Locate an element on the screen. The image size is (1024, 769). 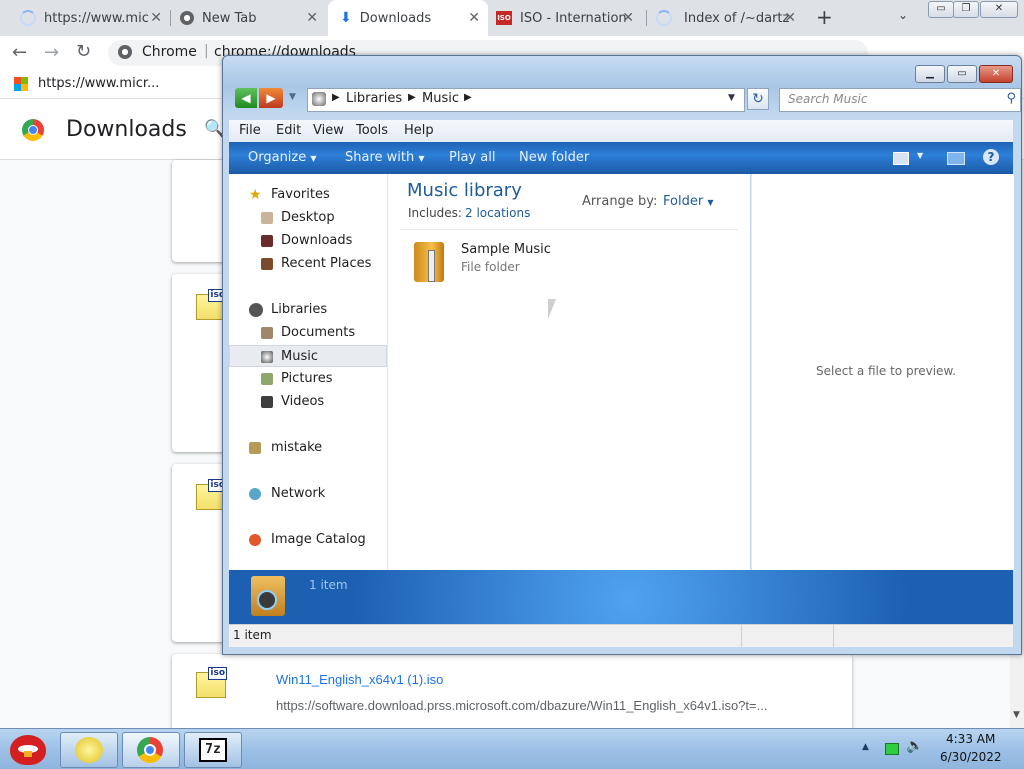
share-with-button: Share with ▼ is located at coordinates (385, 157).